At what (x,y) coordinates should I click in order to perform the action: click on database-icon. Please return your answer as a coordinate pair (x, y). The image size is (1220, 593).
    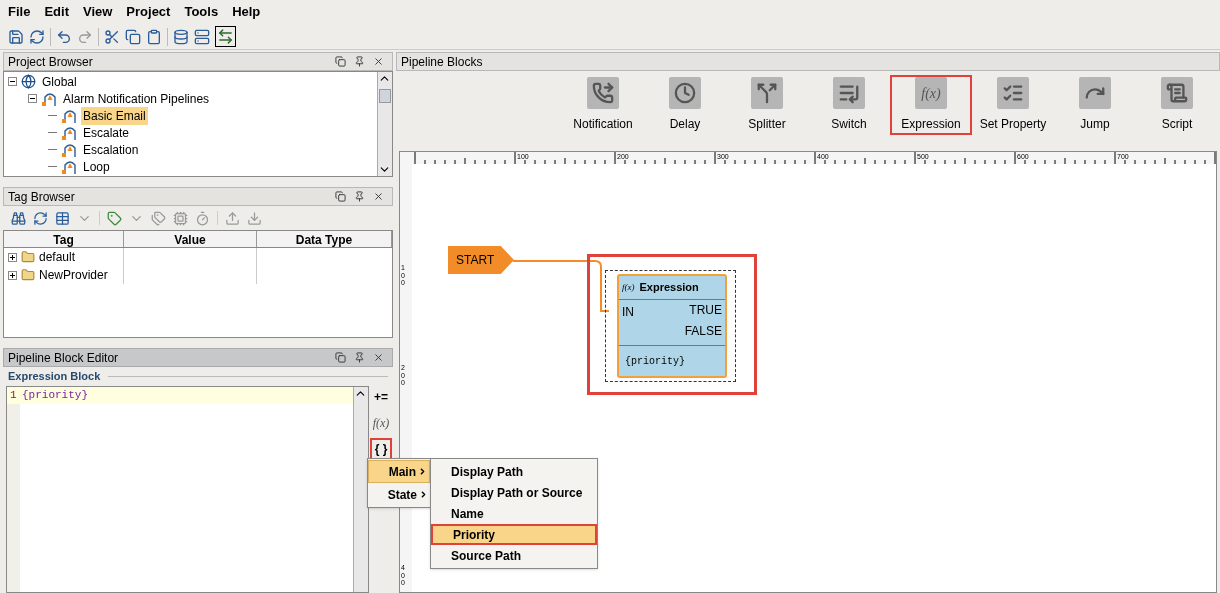
    Looking at the image, I should click on (181, 36).